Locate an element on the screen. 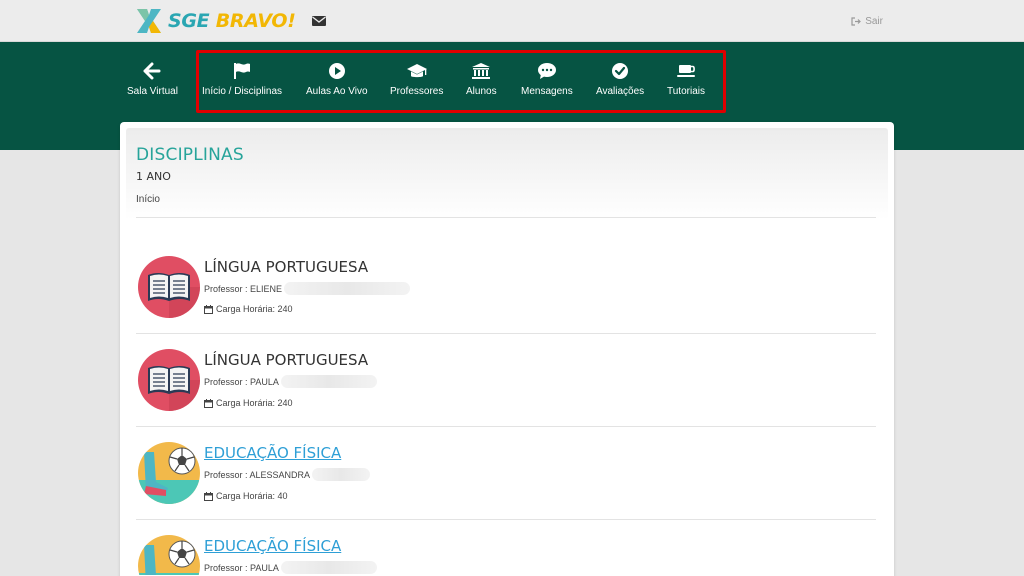 The height and width of the screenshot is (576, 1024). arrow-left-icon is located at coordinates (152, 71).